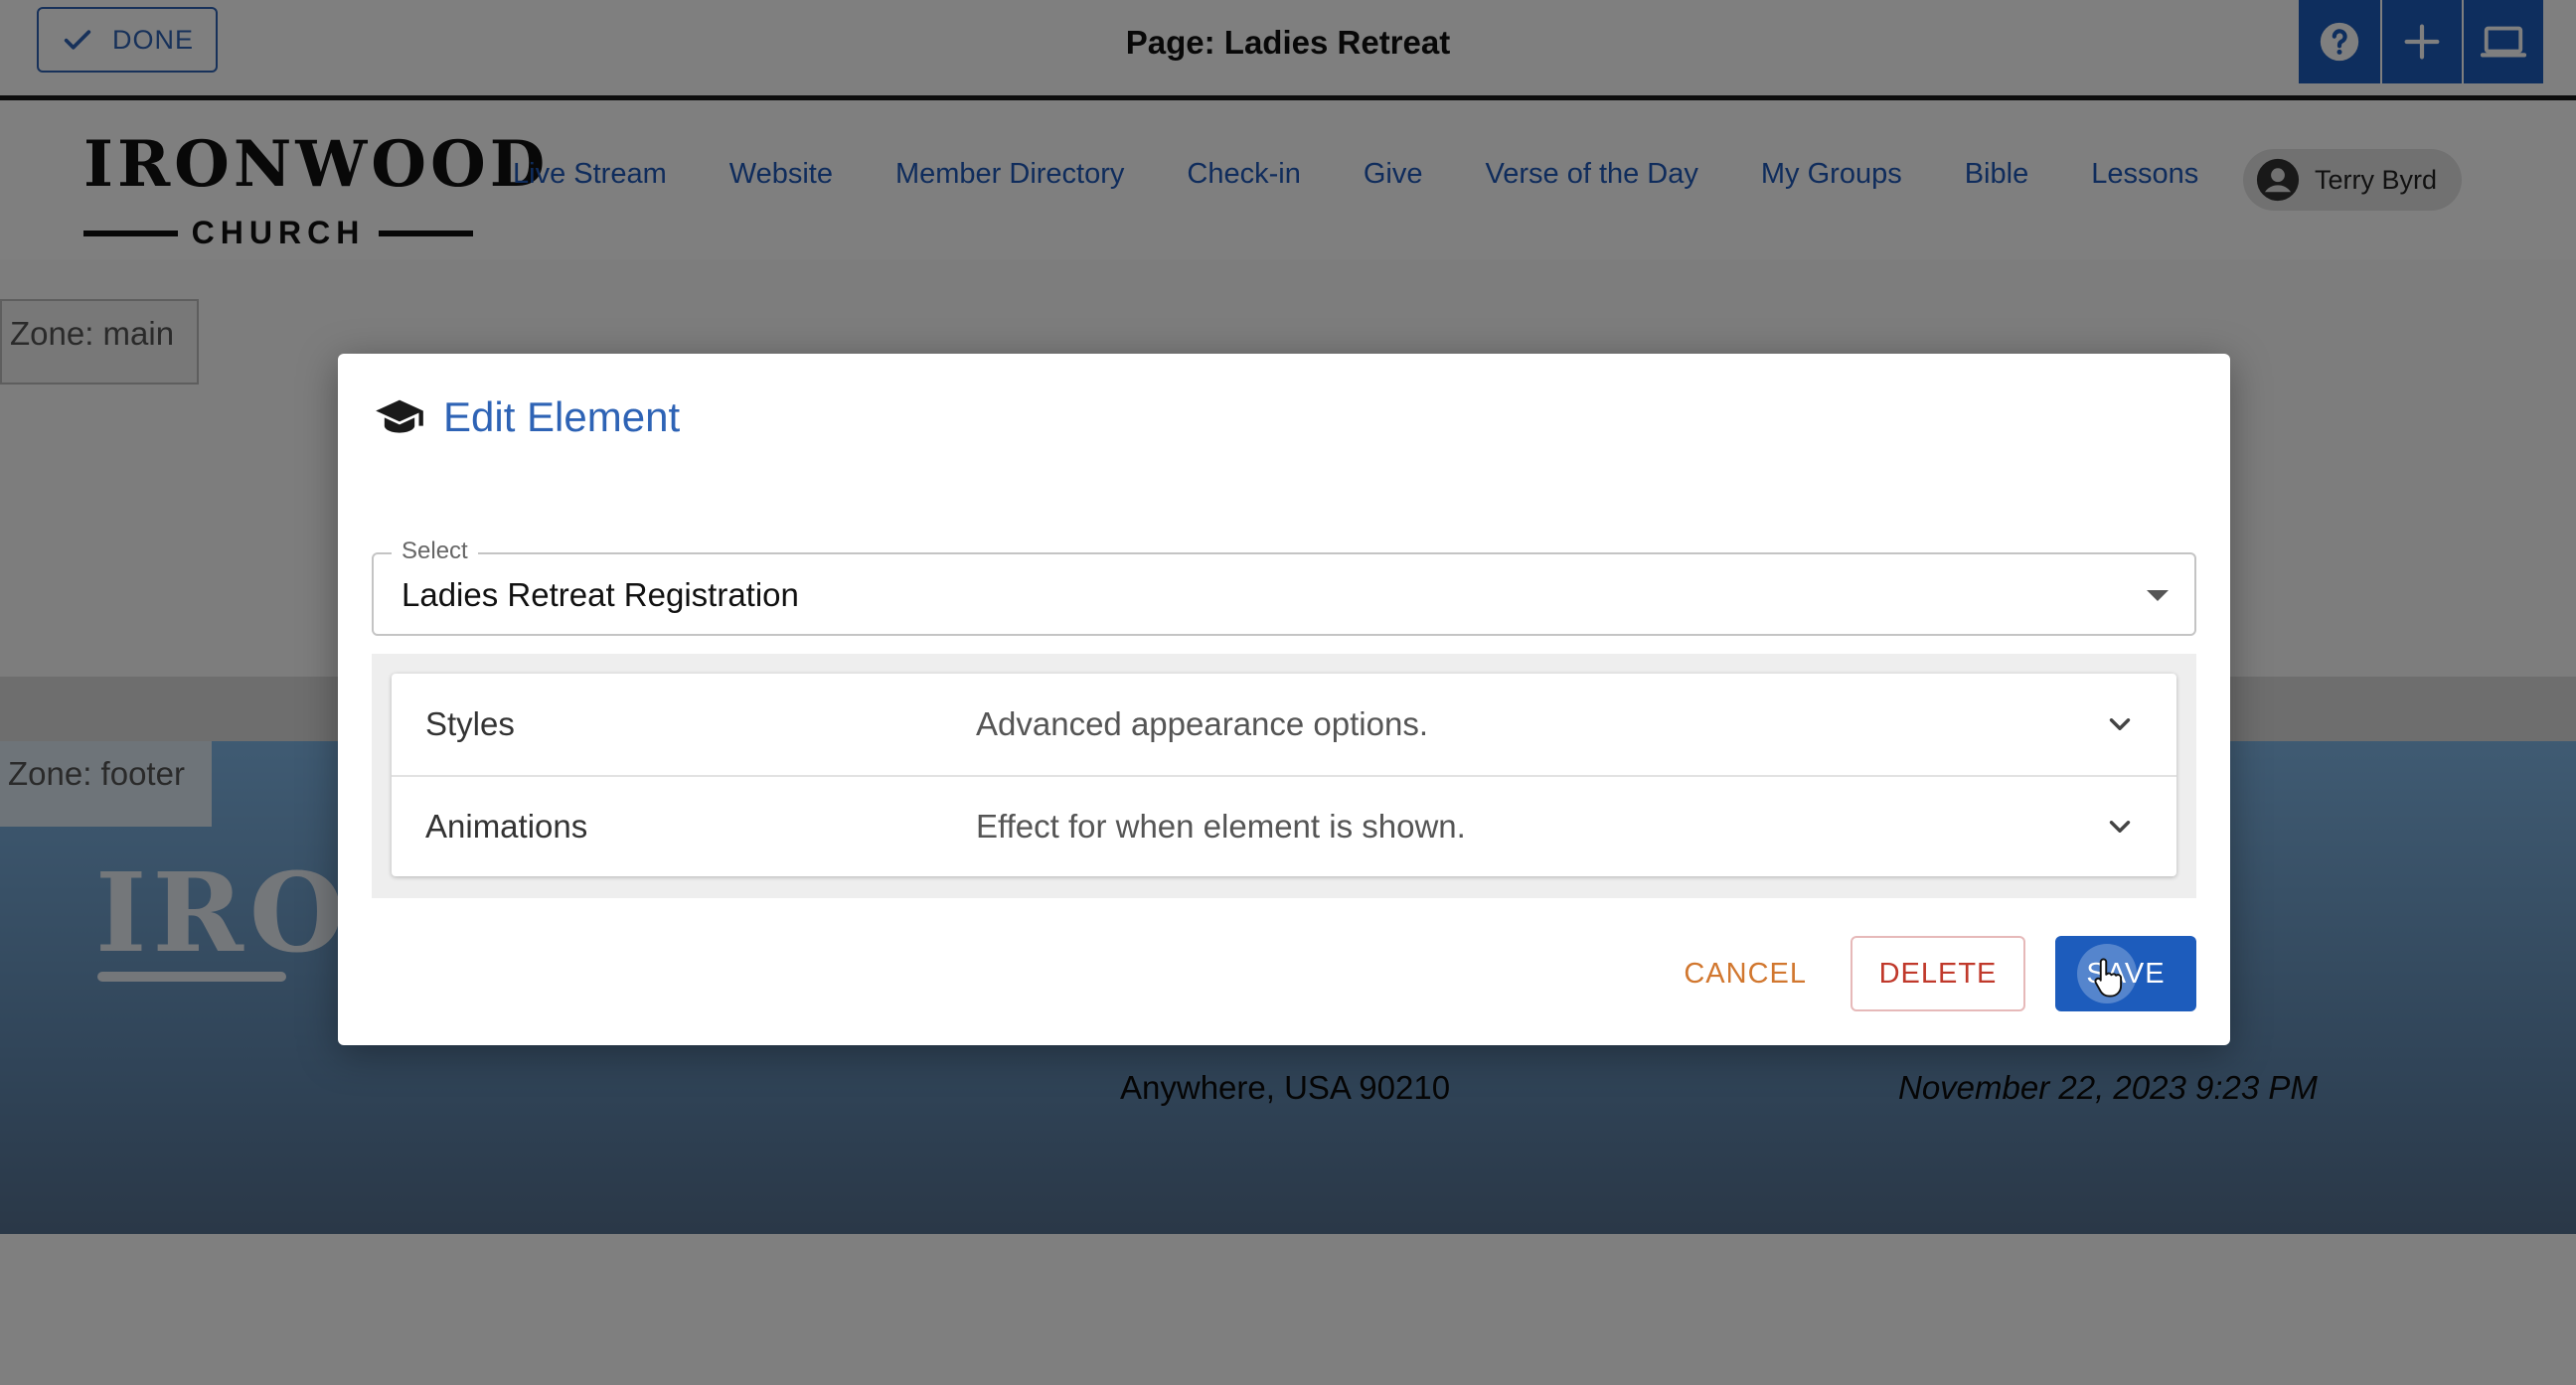 This screenshot has height=1385, width=2576. Describe the element at coordinates (506, 826) in the screenshot. I see `accordion-animations-title: Animations` at that location.